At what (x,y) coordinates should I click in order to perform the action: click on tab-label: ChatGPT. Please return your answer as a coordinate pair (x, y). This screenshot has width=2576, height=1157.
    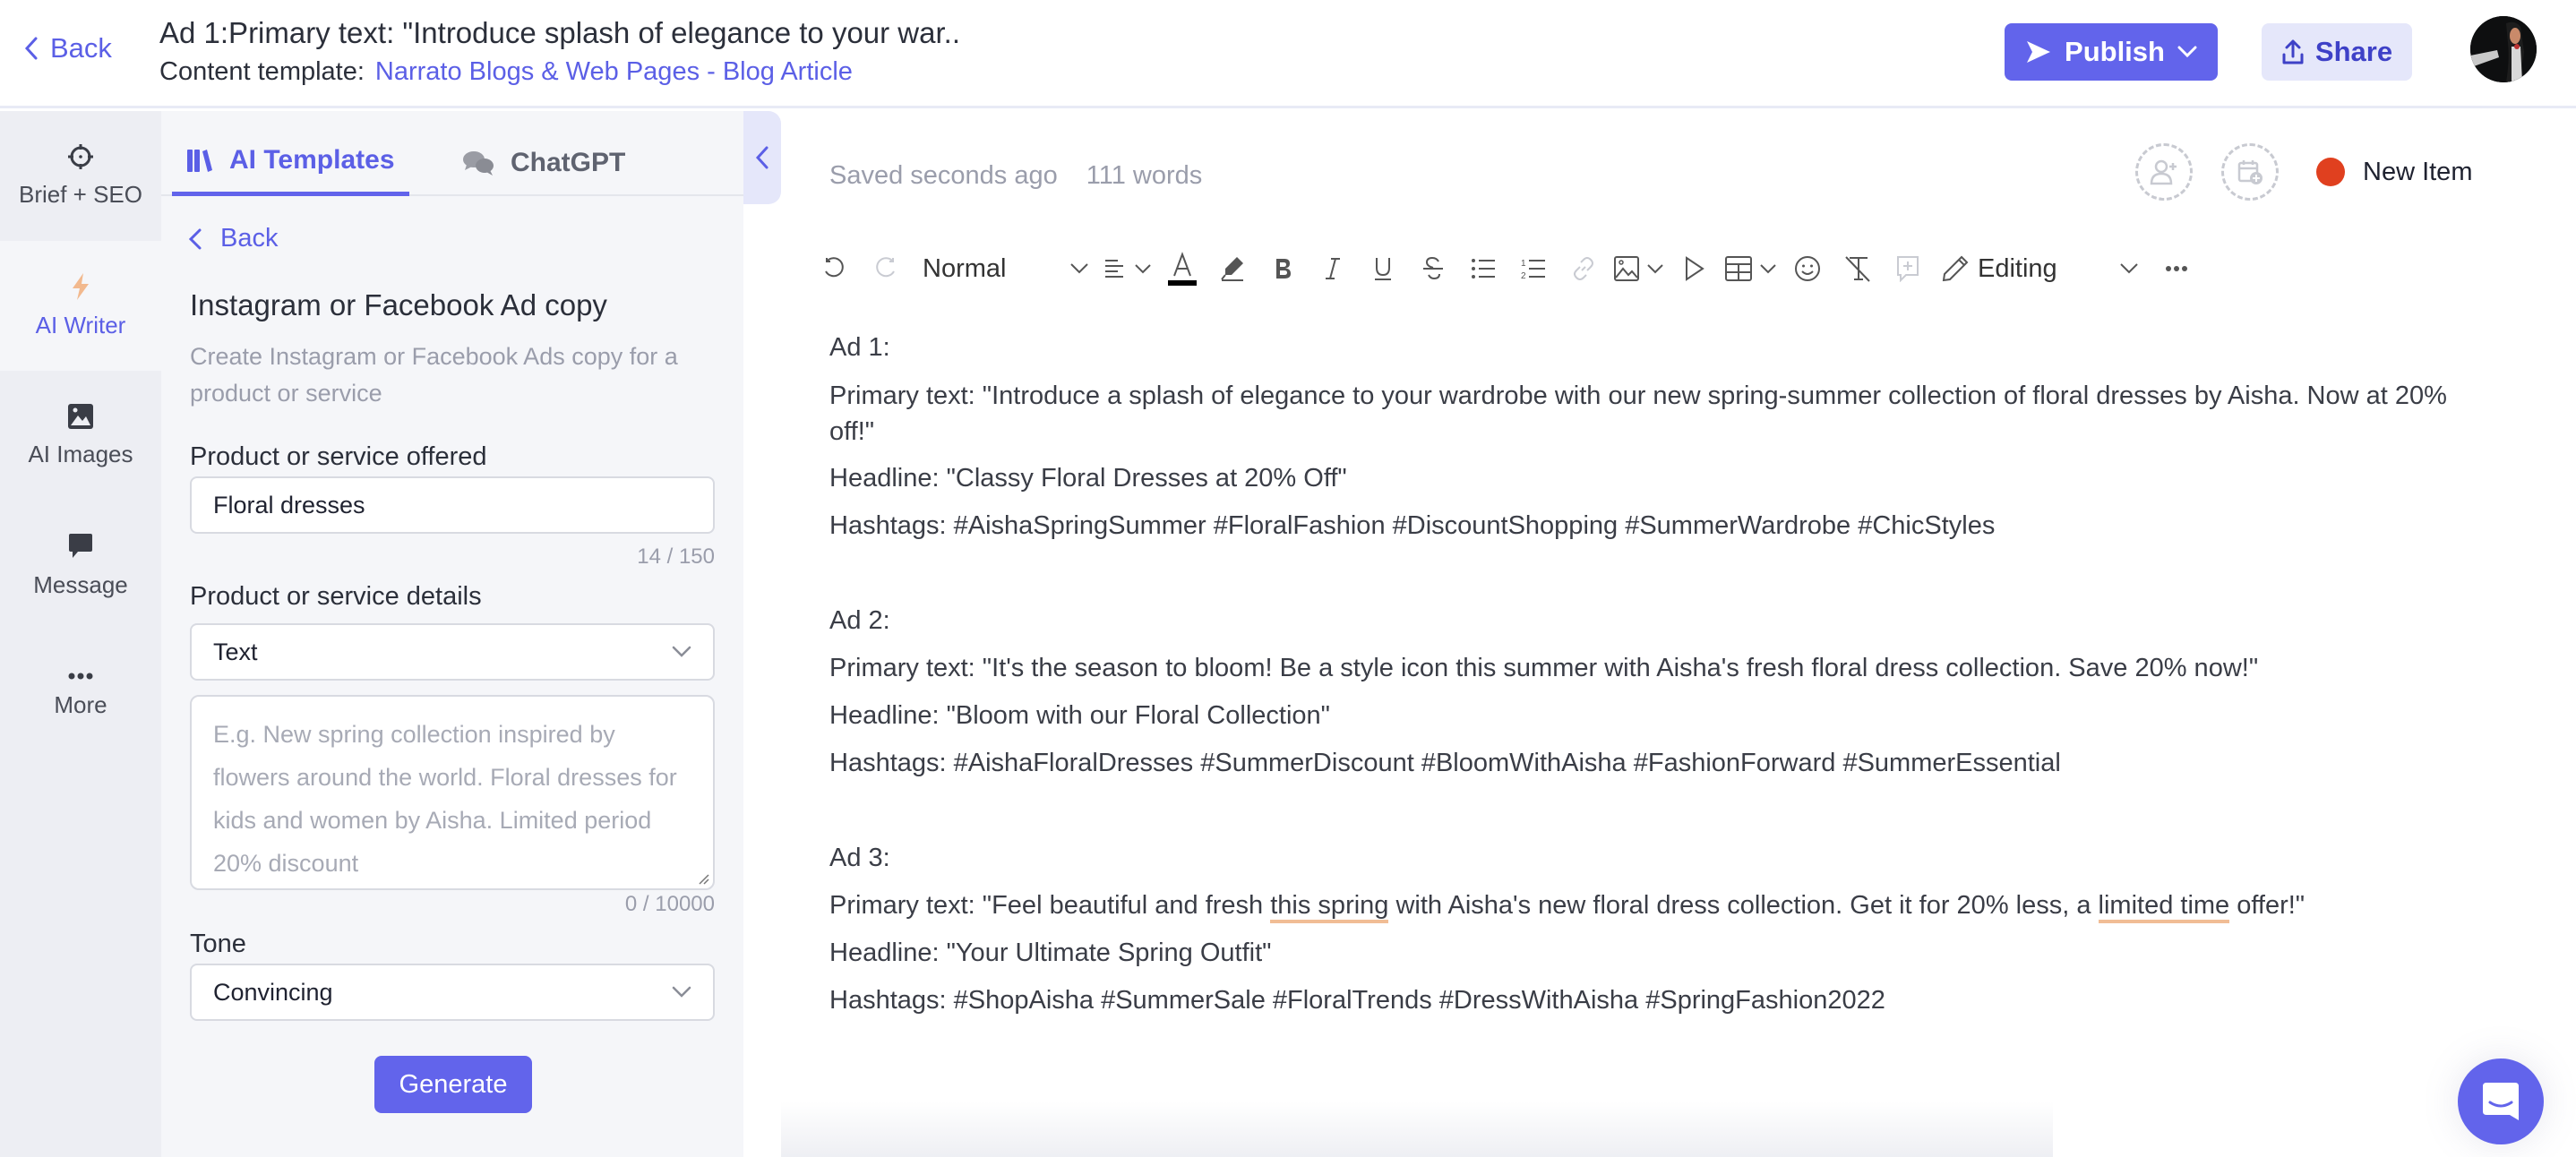
    Looking at the image, I should click on (568, 162).